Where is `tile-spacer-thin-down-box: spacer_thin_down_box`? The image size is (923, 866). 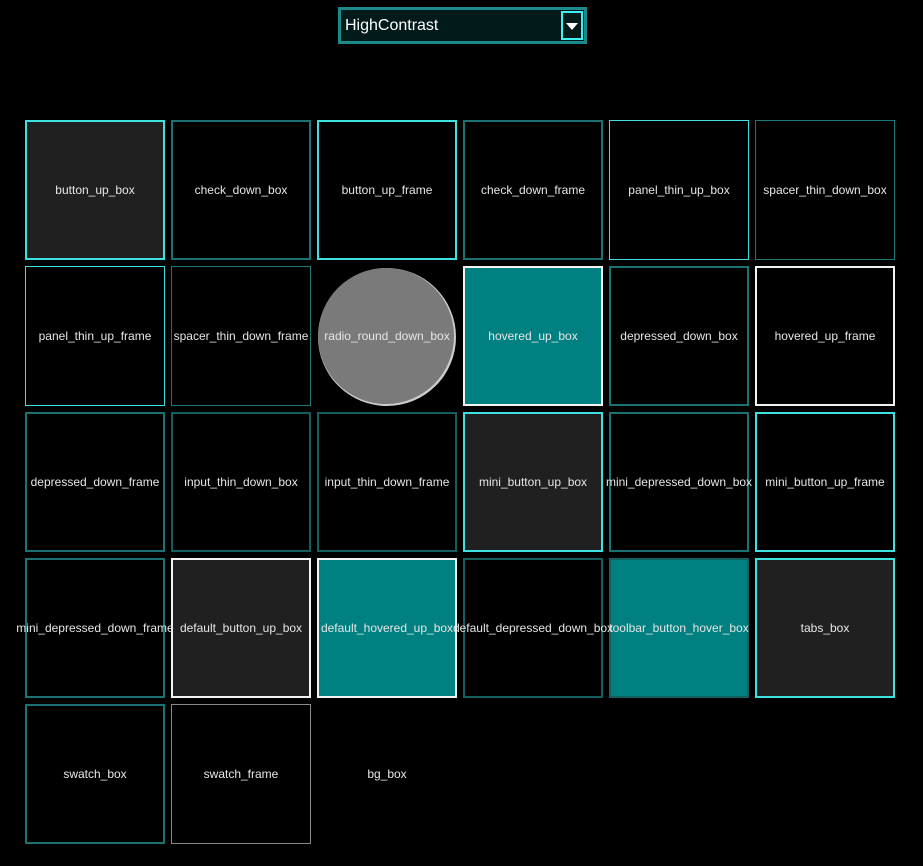 tile-spacer-thin-down-box: spacer_thin_down_box is located at coordinates (825, 190).